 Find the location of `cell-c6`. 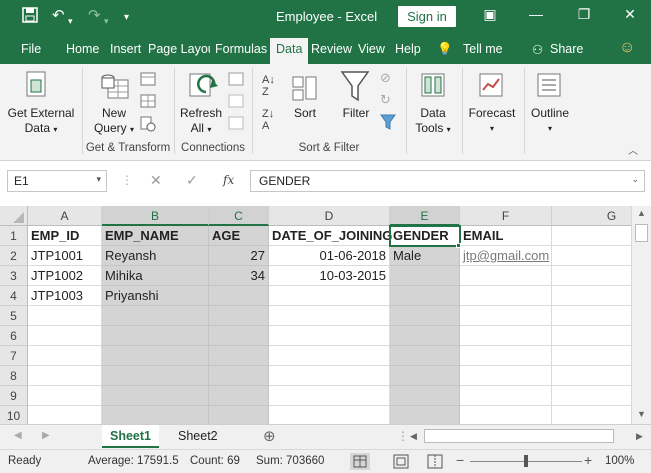

cell-c6 is located at coordinates (239, 336).